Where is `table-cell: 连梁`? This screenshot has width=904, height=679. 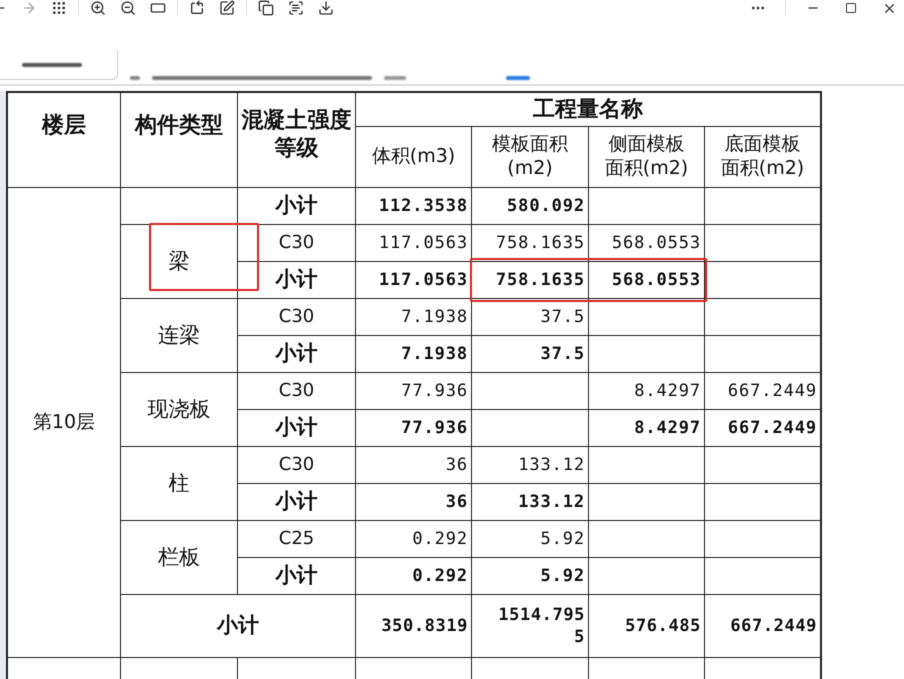
table-cell: 连梁 is located at coordinates (179, 335).